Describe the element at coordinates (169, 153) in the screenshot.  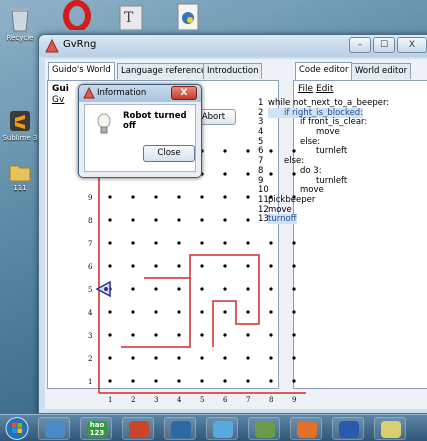
I see `dialog-close-button: Close` at that location.